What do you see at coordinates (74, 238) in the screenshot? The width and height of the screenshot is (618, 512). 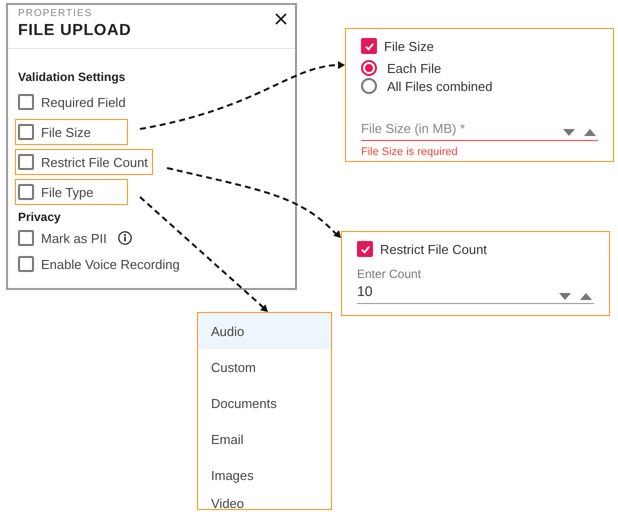 I see `checkbox-label: Mark as PII` at bounding box center [74, 238].